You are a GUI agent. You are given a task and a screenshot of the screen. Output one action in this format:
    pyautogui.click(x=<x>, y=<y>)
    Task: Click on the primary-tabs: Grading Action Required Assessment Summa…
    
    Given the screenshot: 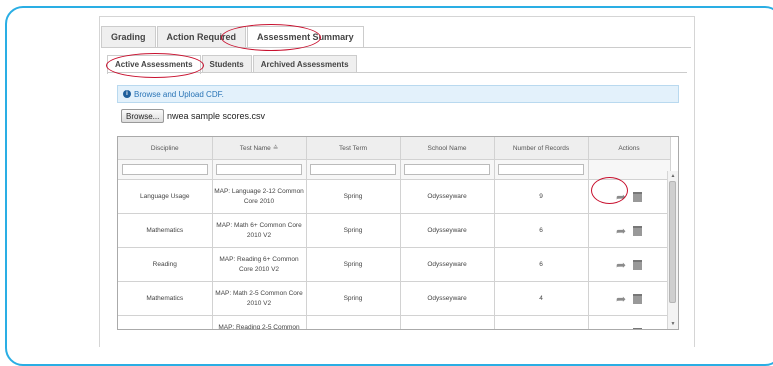 What is the action you would take?
    pyautogui.click(x=233, y=37)
    